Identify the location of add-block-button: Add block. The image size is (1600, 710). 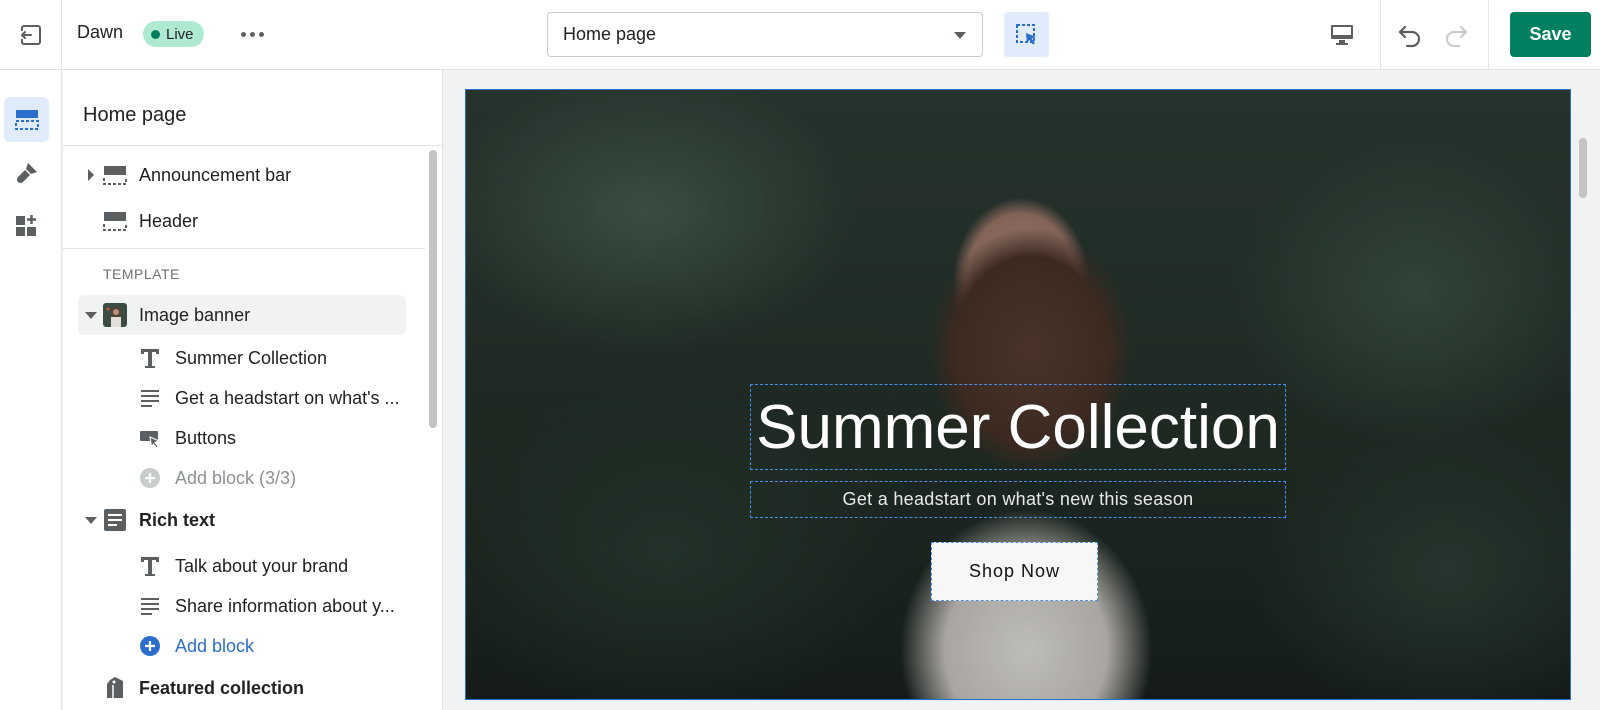
(244, 646).